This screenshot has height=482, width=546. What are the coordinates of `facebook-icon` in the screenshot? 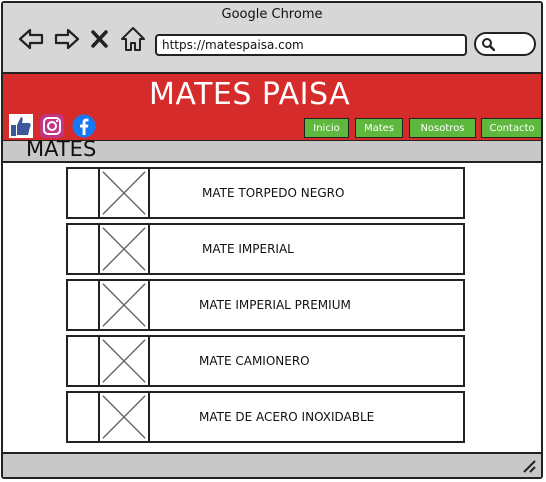 It's located at (84, 126).